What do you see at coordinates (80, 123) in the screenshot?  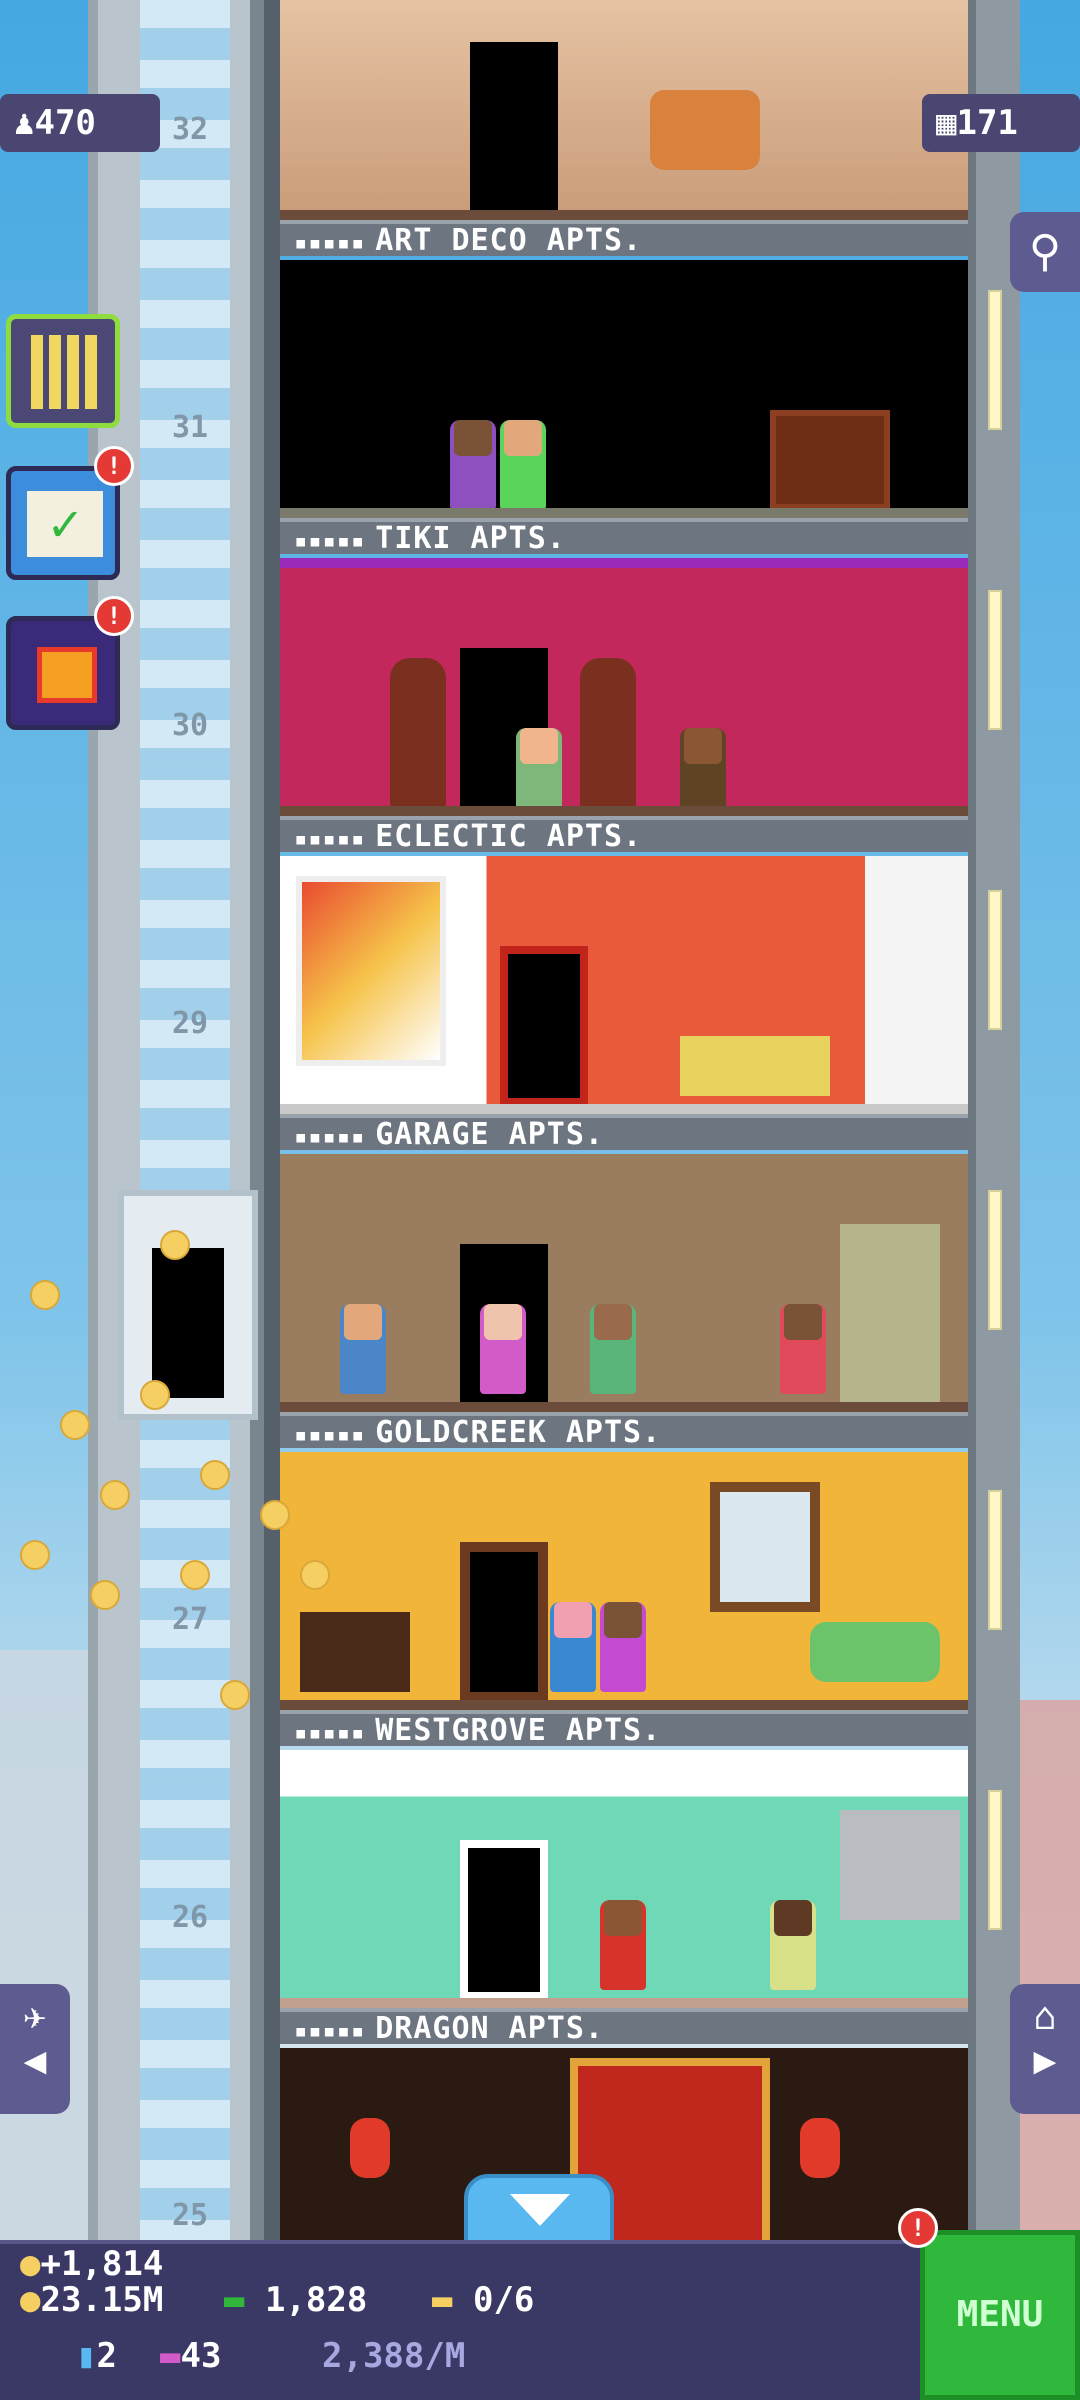 I see `citizens-counter: ♟470` at bounding box center [80, 123].